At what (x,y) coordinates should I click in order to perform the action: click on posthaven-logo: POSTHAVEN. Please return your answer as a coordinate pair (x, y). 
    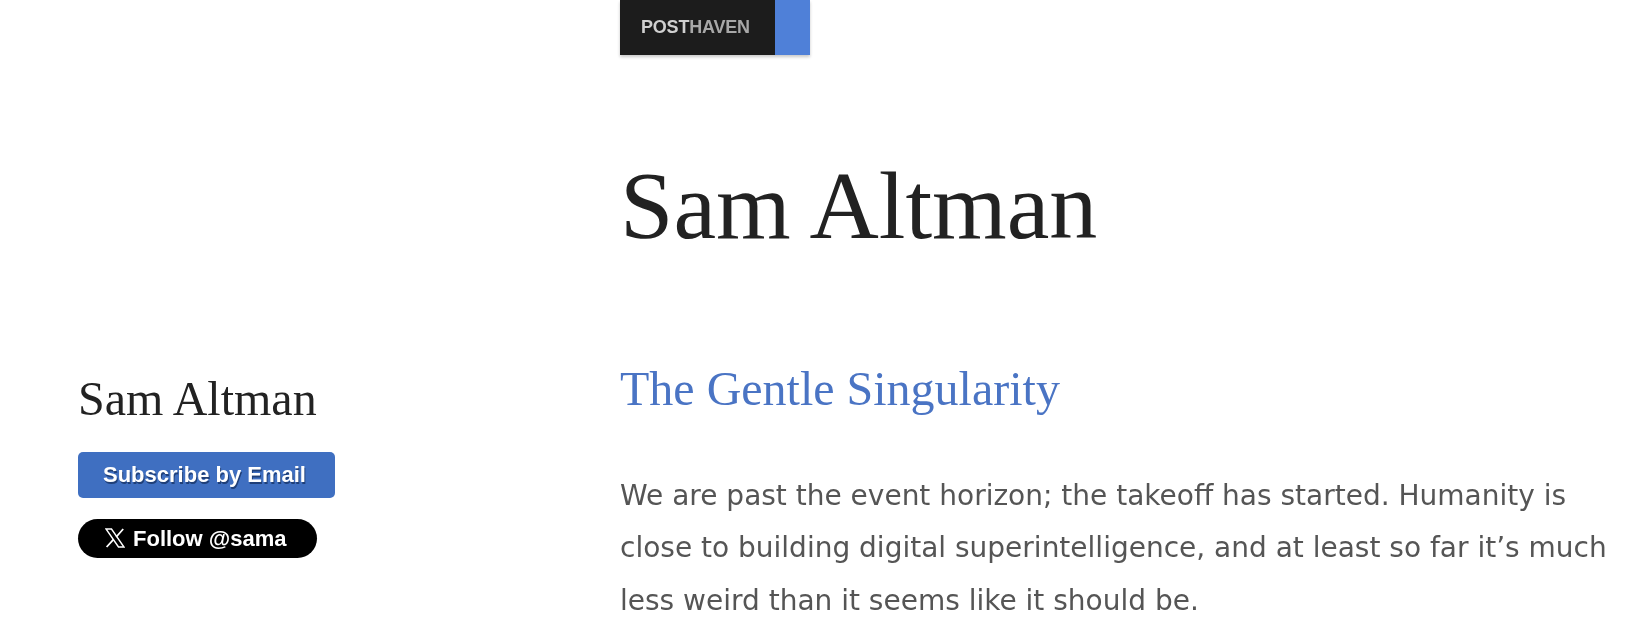
    Looking at the image, I should click on (697, 27).